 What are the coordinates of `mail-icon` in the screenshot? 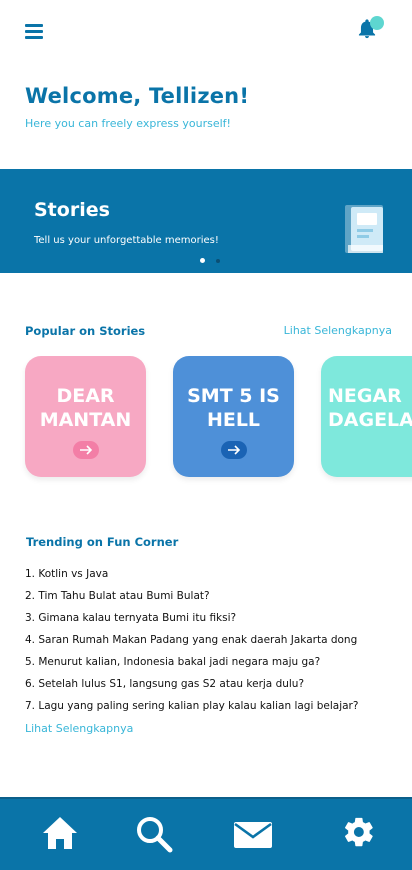 It's located at (253, 837).